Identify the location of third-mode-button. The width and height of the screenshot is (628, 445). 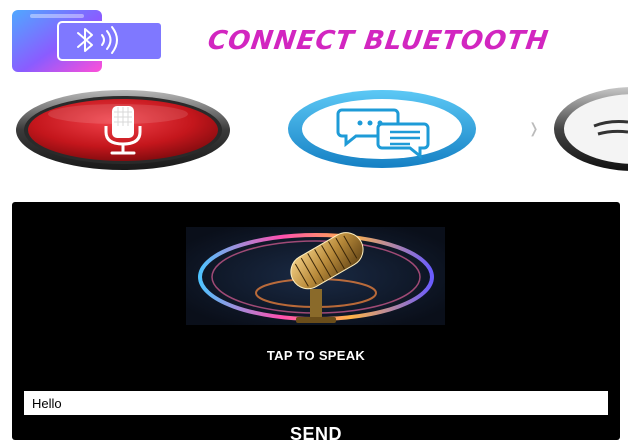
(591, 129).